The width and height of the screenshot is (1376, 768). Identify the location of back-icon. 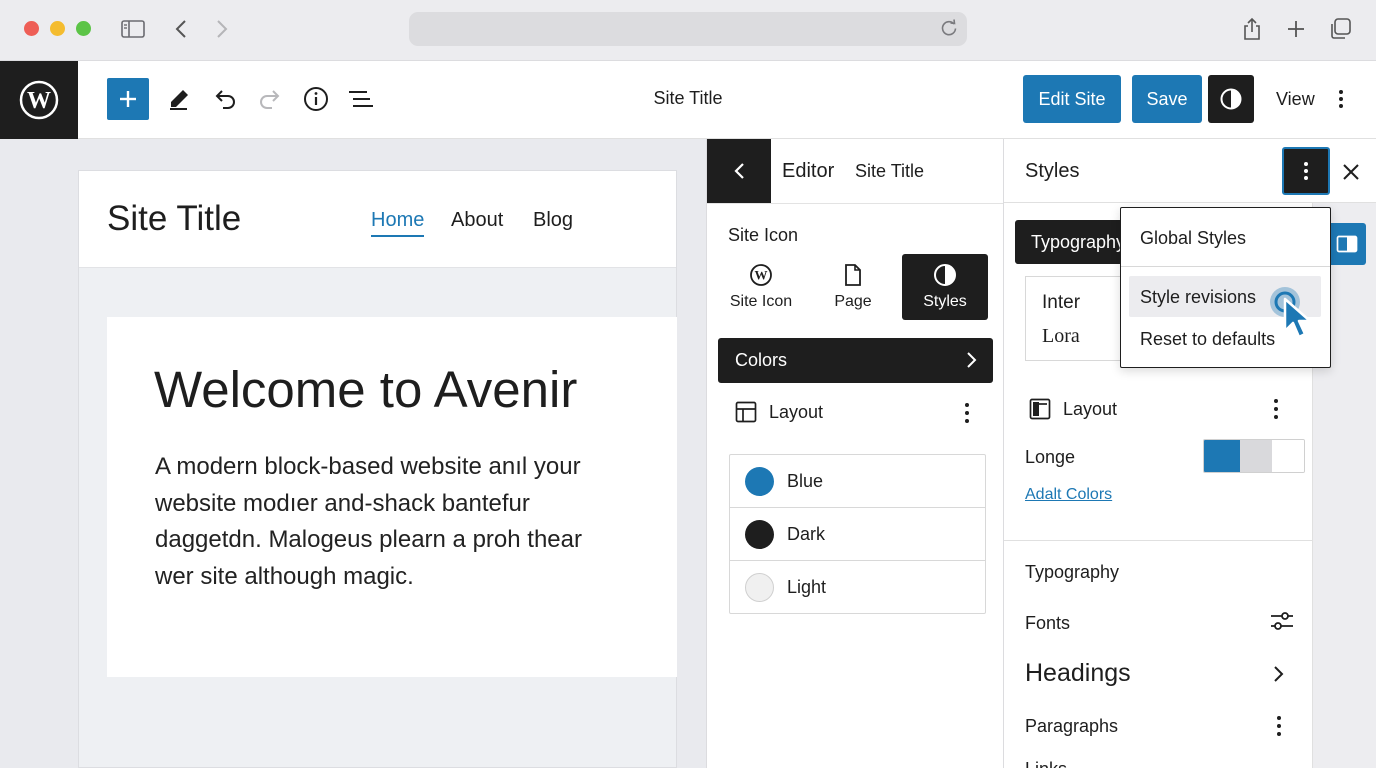
(181, 29).